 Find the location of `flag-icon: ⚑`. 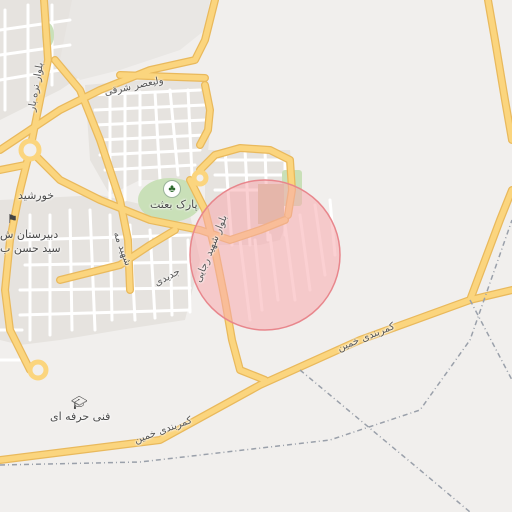

flag-icon: ⚑ is located at coordinates (12, 219).